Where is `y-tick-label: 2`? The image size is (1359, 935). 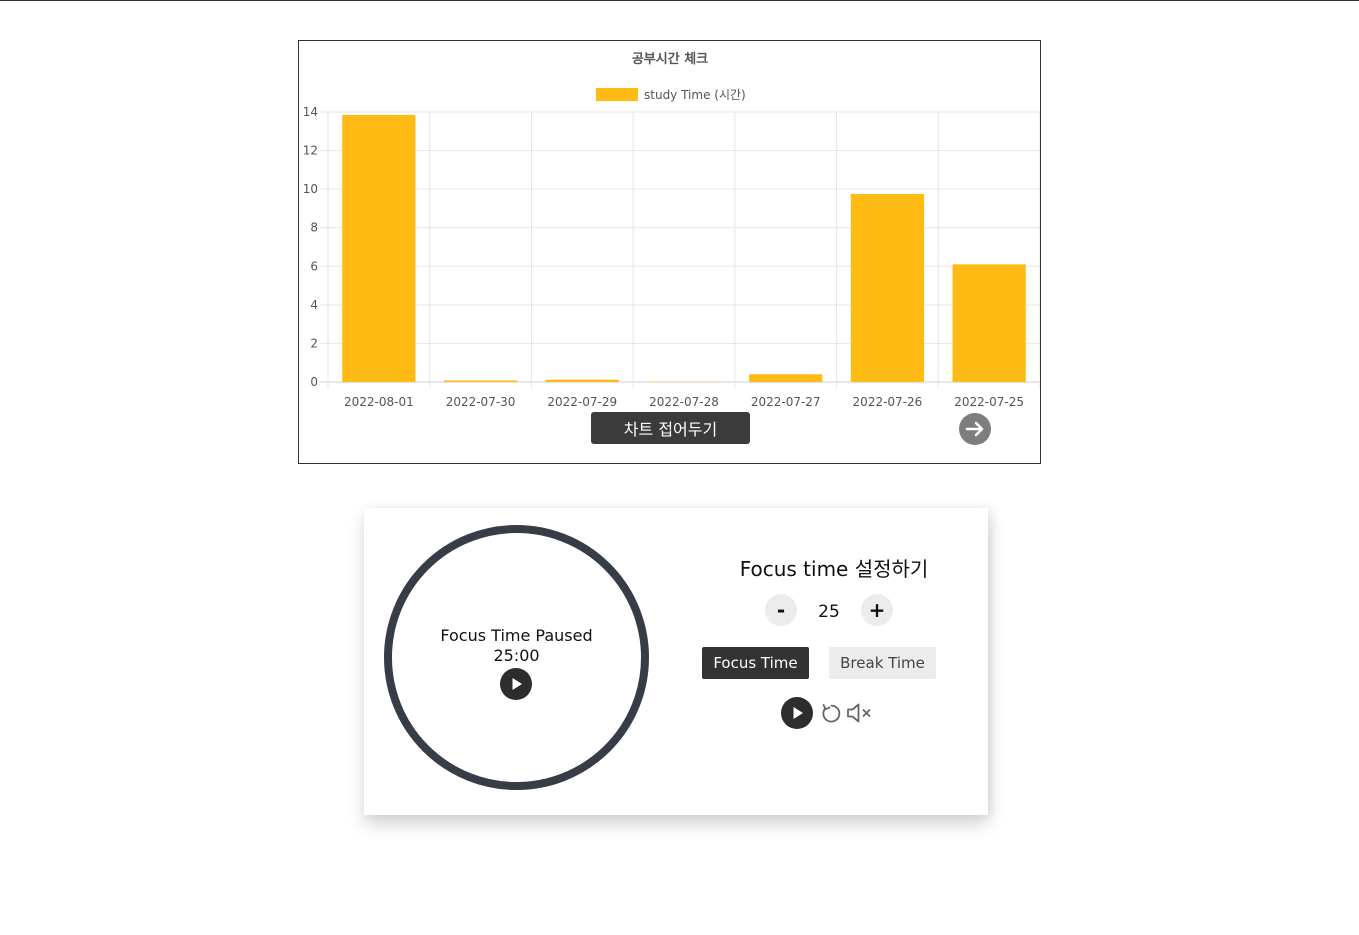 y-tick-label: 2 is located at coordinates (314, 343).